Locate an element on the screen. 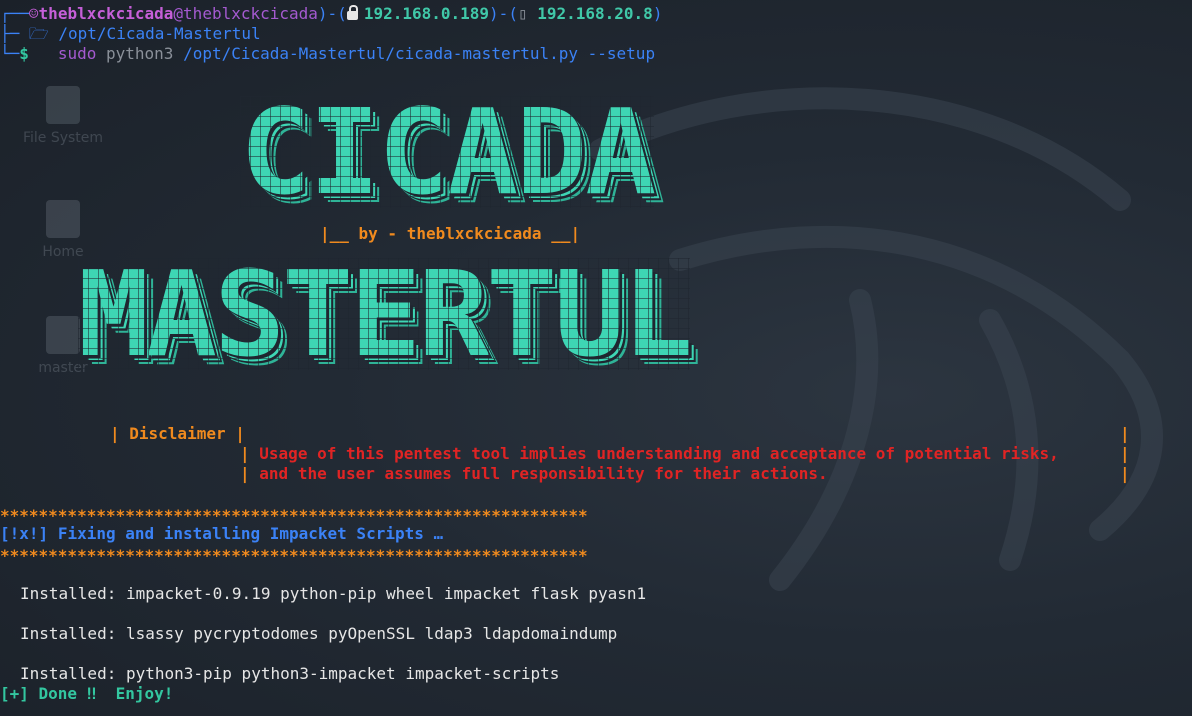 Image resolution: width=1192 pixels, height=716 pixels. banner-title-mastertul: MASTERTUL is located at coordinates (385, 314).